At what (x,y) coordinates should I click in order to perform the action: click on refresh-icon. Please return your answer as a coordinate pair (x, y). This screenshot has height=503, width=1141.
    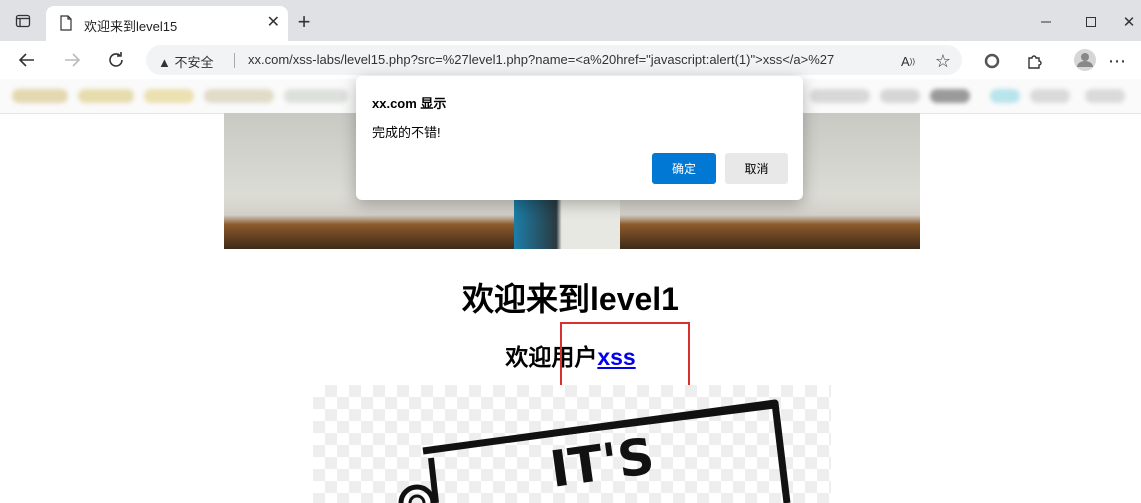
    Looking at the image, I should click on (116, 60).